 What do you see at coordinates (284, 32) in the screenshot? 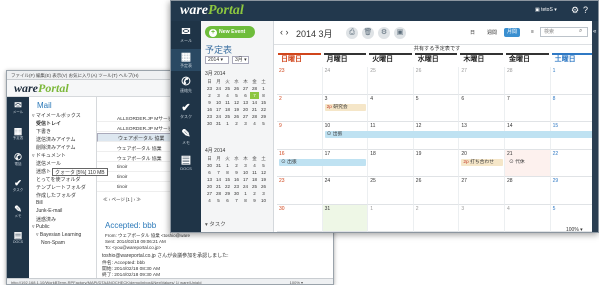
I see `prev-next-nav: ‹ ›` at bounding box center [284, 32].